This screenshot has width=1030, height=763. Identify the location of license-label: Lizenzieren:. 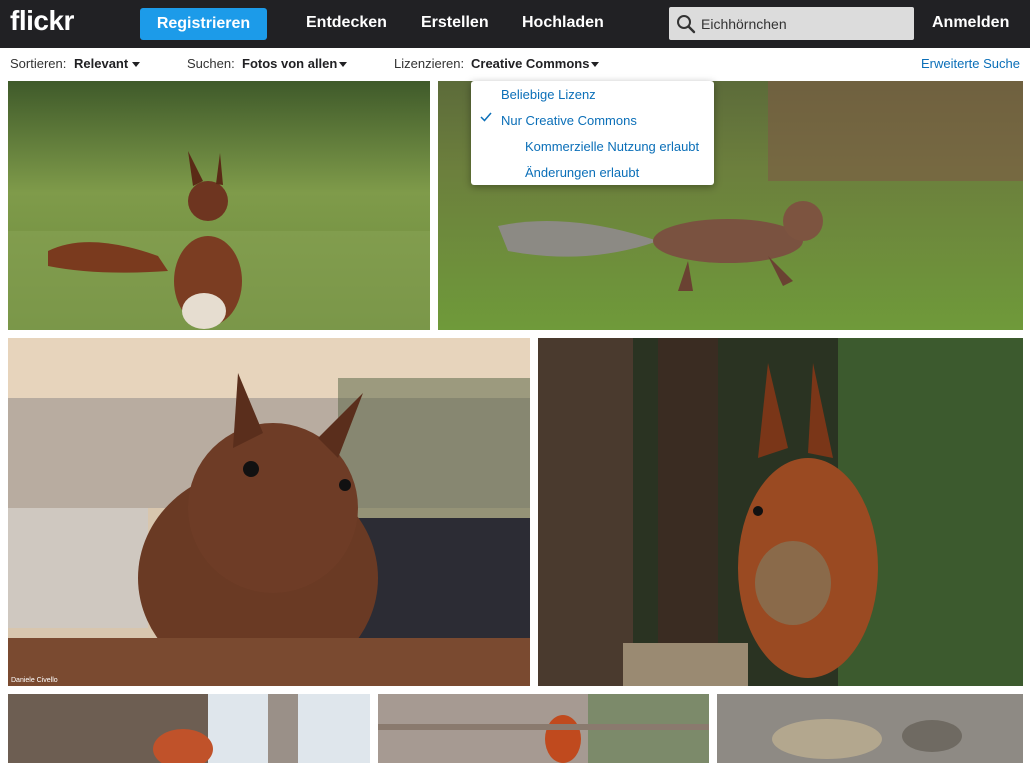
(429, 63).